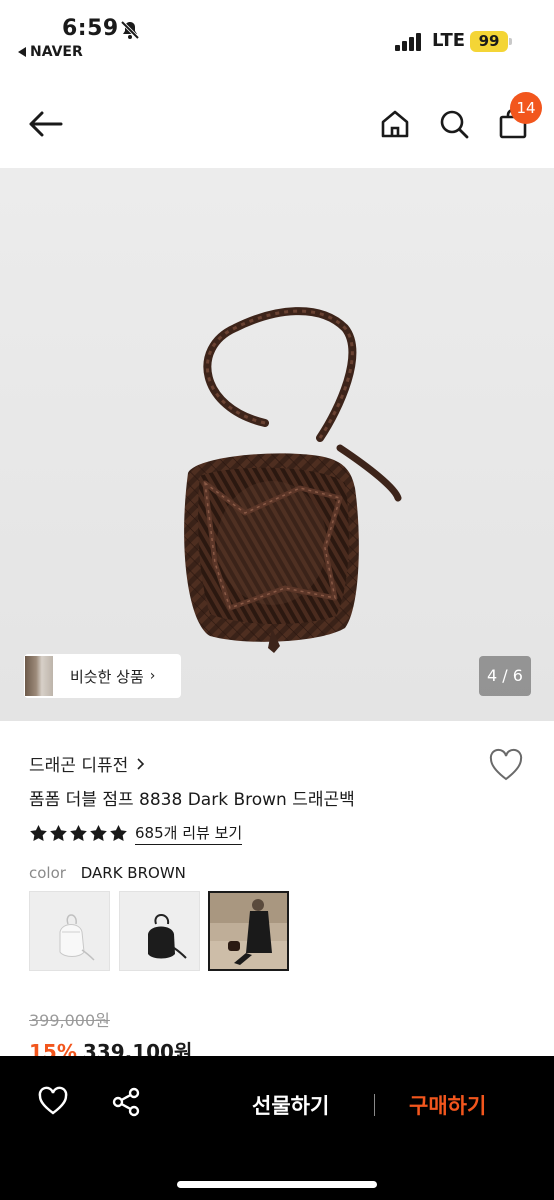 This screenshot has width=554, height=1200. What do you see at coordinates (56, 52) in the screenshot?
I see `back-app-label: NAVER` at bounding box center [56, 52].